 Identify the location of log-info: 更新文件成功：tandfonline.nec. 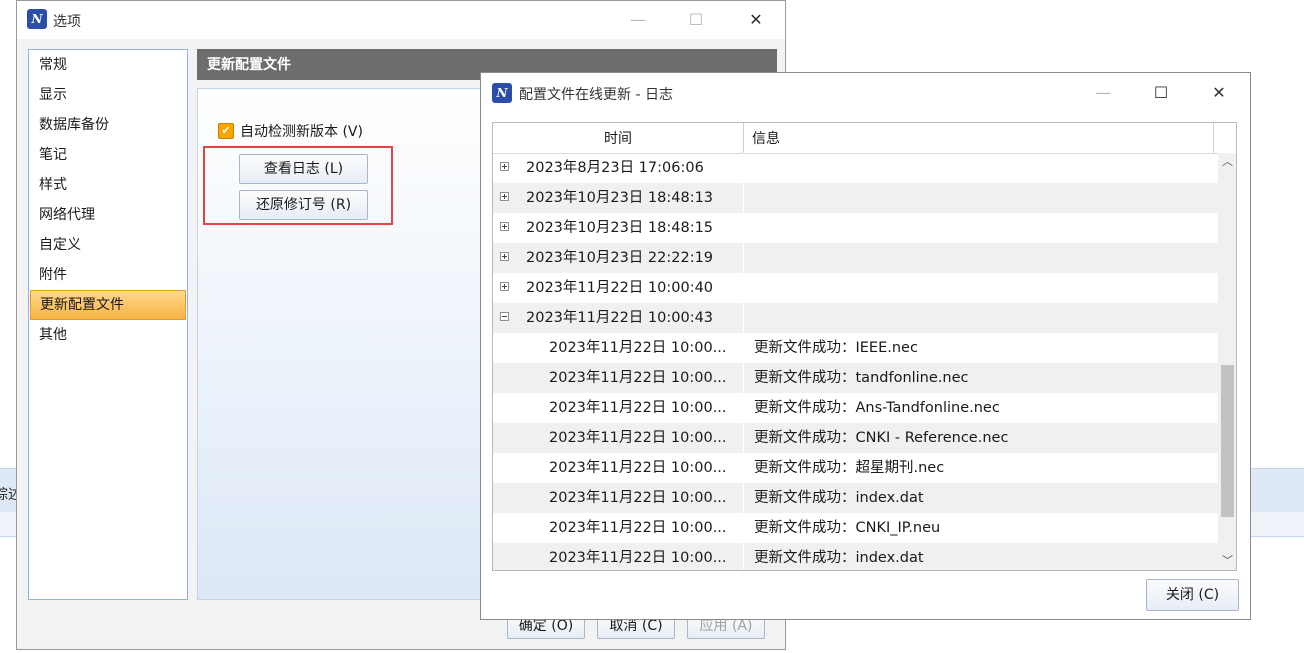
(980, 378).